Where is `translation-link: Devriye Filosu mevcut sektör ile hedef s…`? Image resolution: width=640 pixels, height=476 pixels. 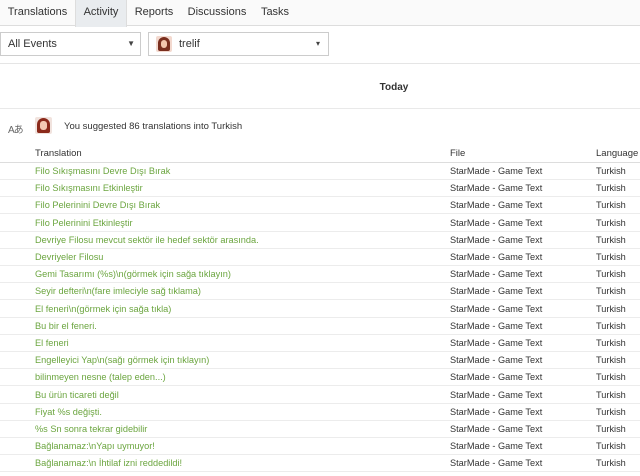 translation-link: Devriye Filosu mevcut sektör ile hedef s… is located at coordinates (147, 240).